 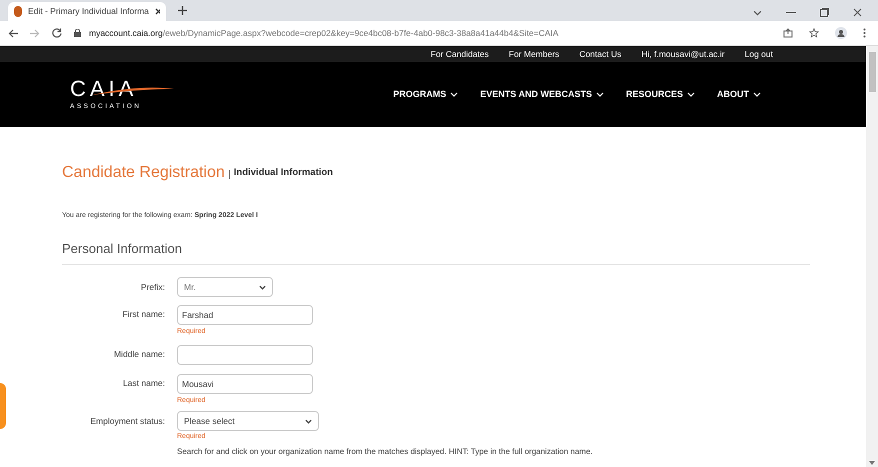 I want to click on text-field, so click(x=245, y=355).